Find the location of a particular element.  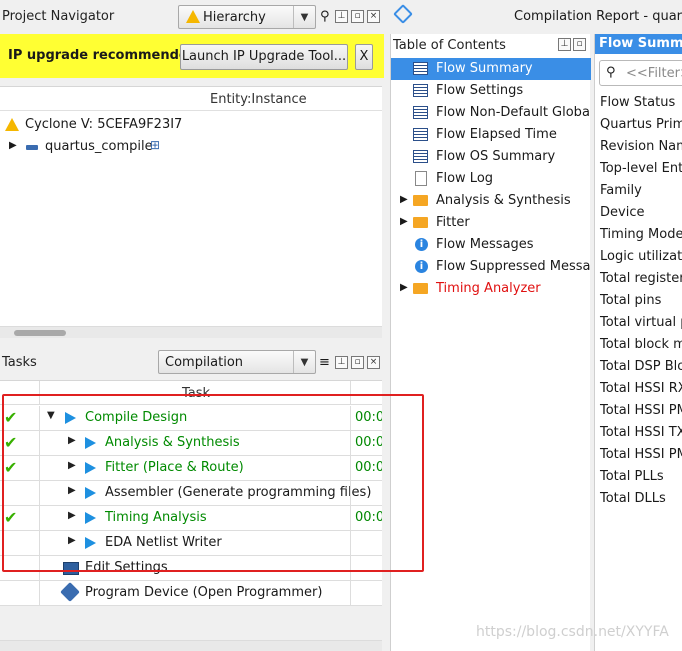

scrollbar-thumb is located at coordinates (40, 333).